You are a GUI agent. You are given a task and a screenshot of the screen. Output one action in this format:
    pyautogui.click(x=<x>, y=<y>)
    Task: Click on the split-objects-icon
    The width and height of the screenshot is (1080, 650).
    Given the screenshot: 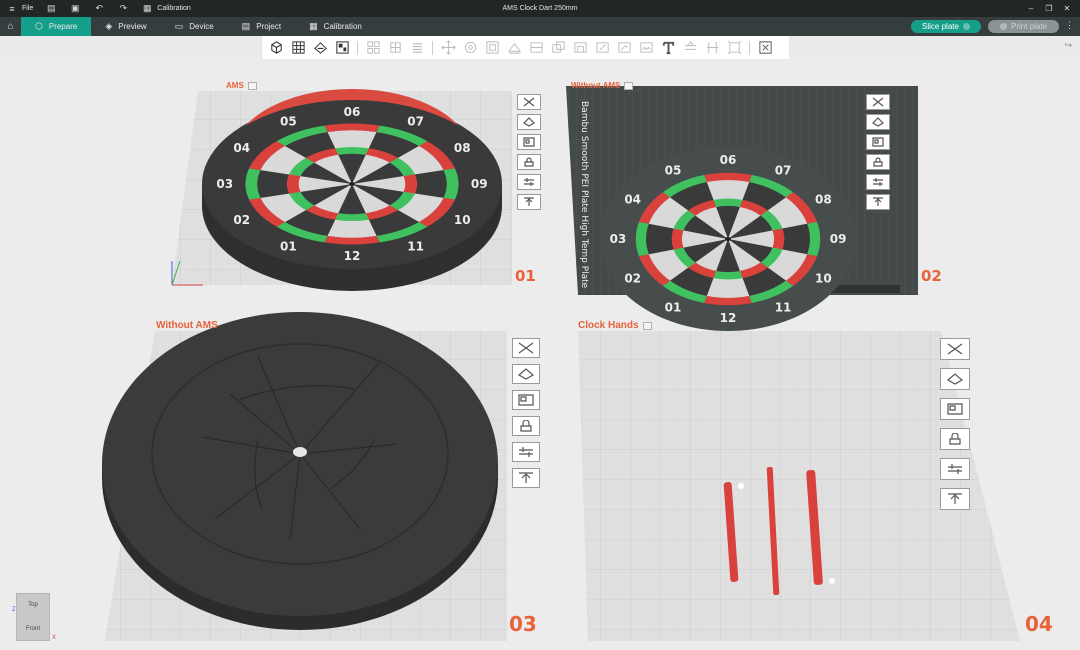 What is the action you would take?
    pyautogui.click(x=373, y=47)
    